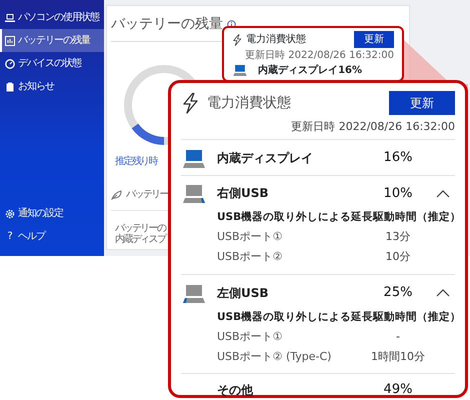 This screenshot has height=400, width=470. I want to click on gauge-icon, so click(10, 63).